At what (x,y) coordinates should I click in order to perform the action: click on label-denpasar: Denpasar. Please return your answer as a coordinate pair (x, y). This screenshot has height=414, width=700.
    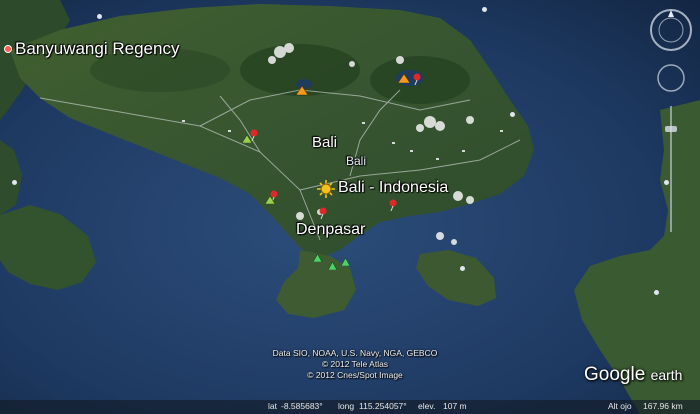
    Looking at the image, I should click on (330, 230).